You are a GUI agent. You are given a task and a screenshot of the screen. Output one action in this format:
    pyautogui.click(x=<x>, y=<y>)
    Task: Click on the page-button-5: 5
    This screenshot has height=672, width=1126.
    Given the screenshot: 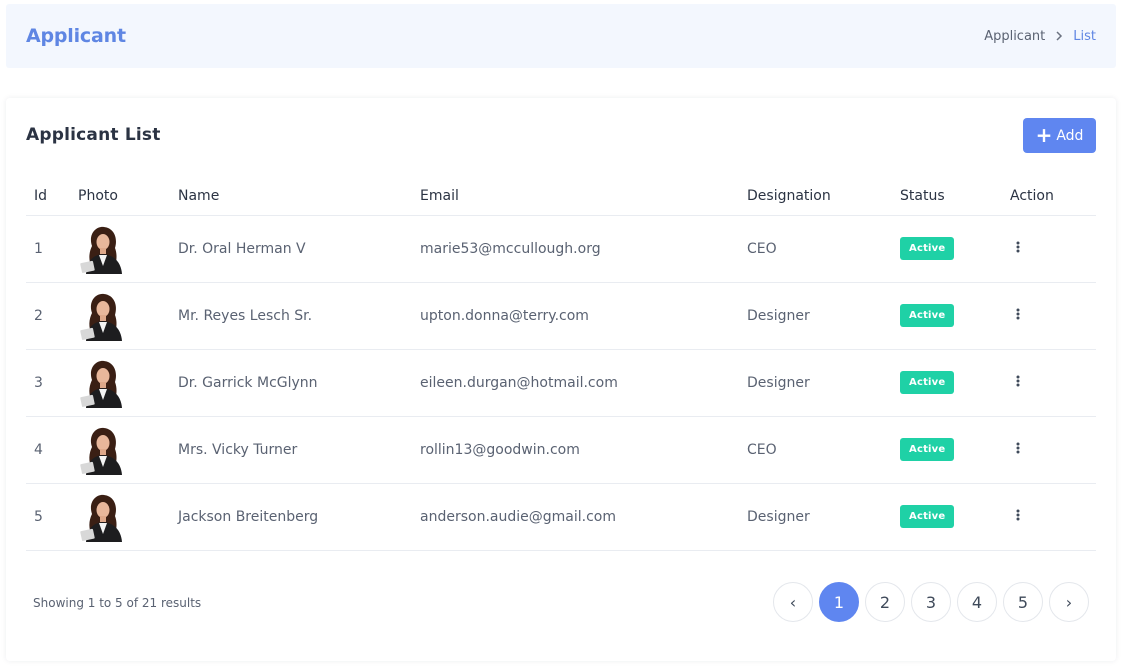 What is the action you would take?
    pyautogui.click(x=1023, y=602)
    